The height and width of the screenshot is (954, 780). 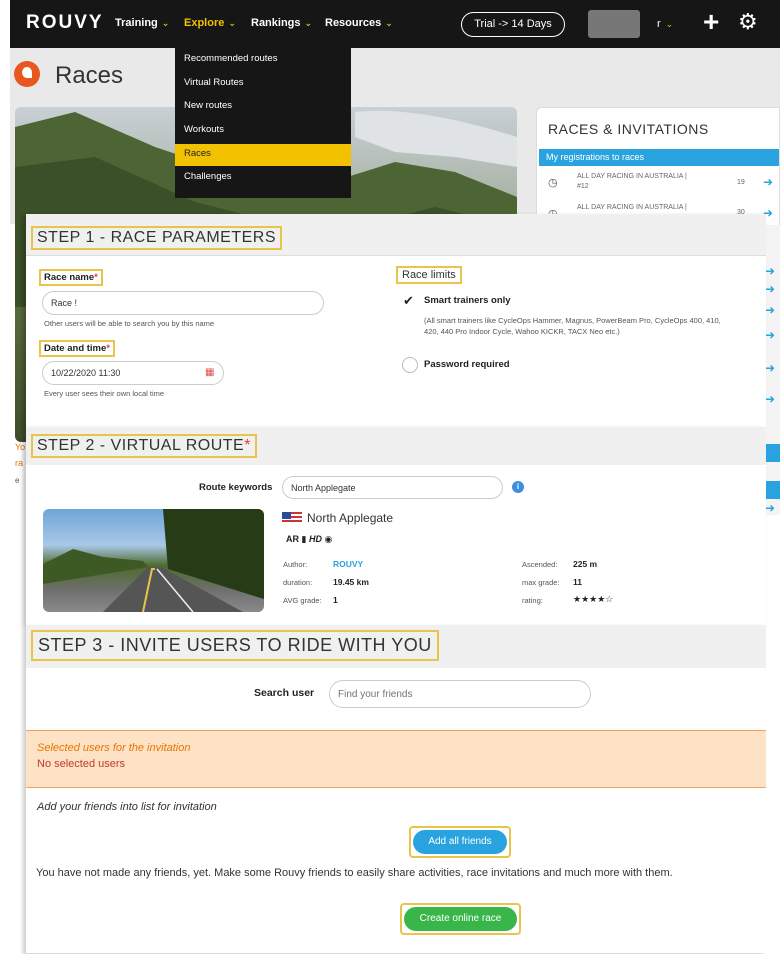 I want to click on date-time-label: Date and time*, so click(x=77, y=348).